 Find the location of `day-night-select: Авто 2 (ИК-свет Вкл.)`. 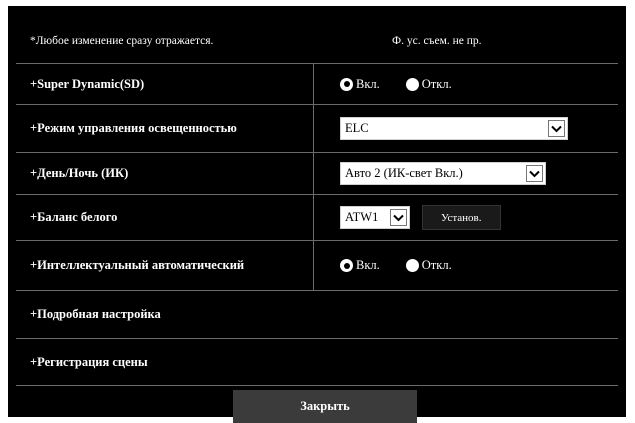

day-night-select: Авто 2 (ИК-свет Вкл.) is located at coordinates (443, 173).